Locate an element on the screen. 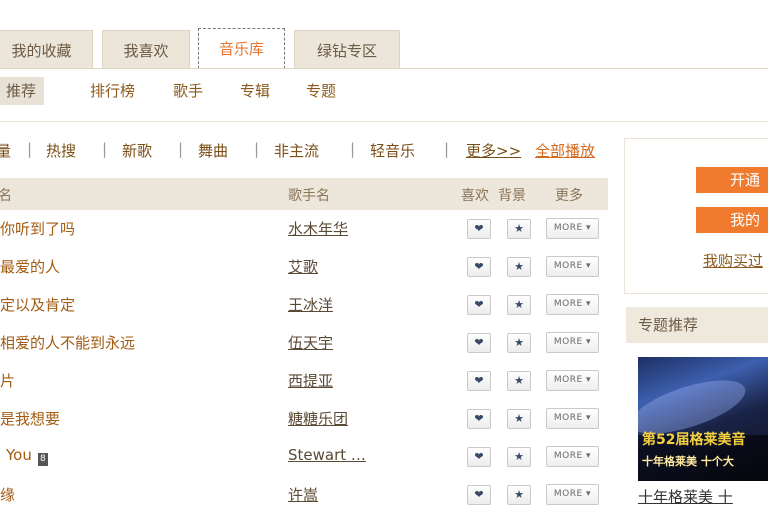 The image size is (768, 514). subnav-recommend: 推荐 is located at coordinates (22, 91).